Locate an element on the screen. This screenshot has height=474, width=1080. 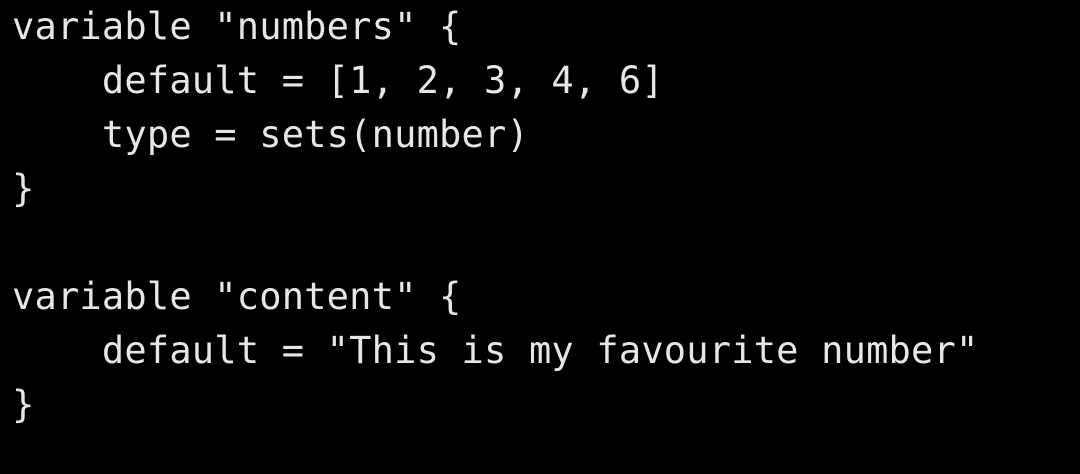
code-line-2: default = [1, 2, 3, 4, 6] is located at coordinates (338, 80).